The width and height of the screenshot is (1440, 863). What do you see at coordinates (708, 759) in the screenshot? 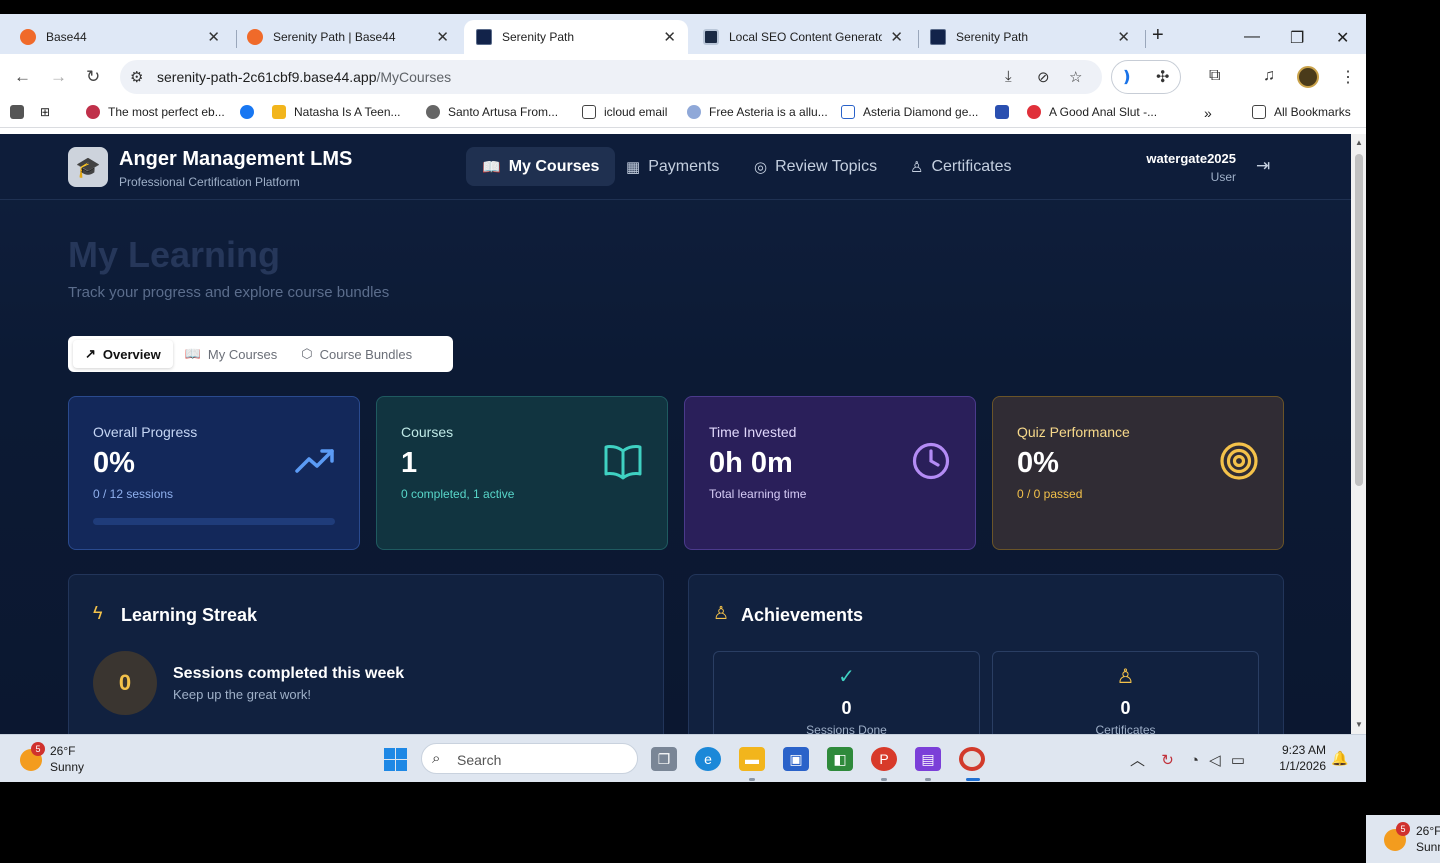
I see `edge-icon: e` at bounding box center [708, 759].